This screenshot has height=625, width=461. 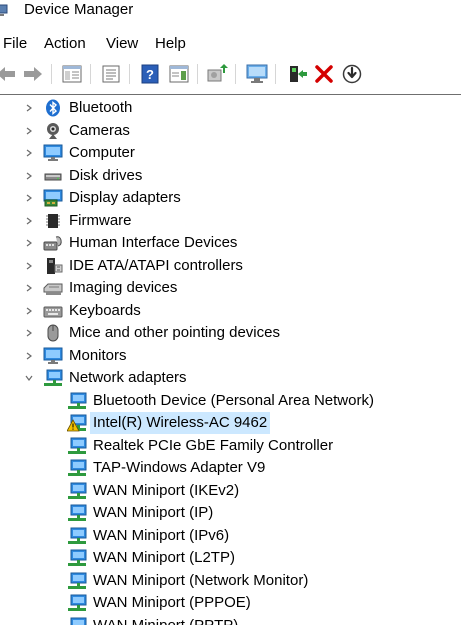 What do you see at coordinates (230, 603) in the screenshot?
I see `device-item: WAN Miniport (PPPOE)` at bounding box center [230, 603].